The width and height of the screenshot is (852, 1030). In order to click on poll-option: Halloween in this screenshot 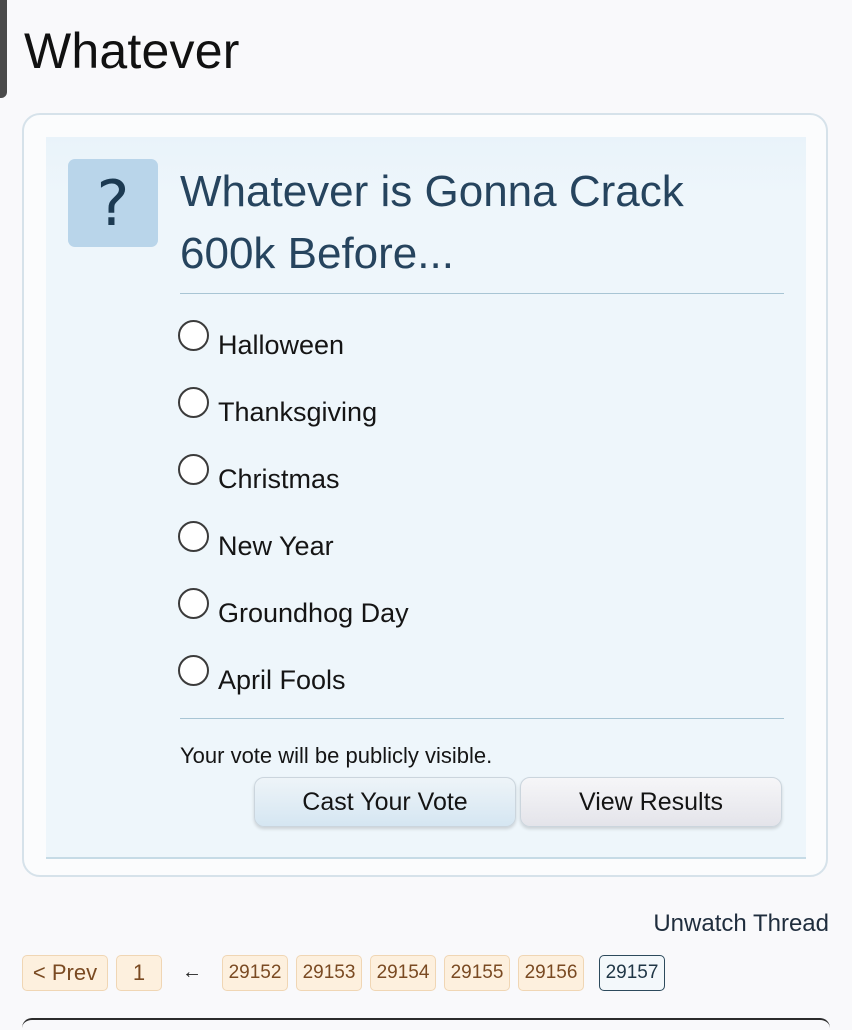, I will do `click(293, 340)`.